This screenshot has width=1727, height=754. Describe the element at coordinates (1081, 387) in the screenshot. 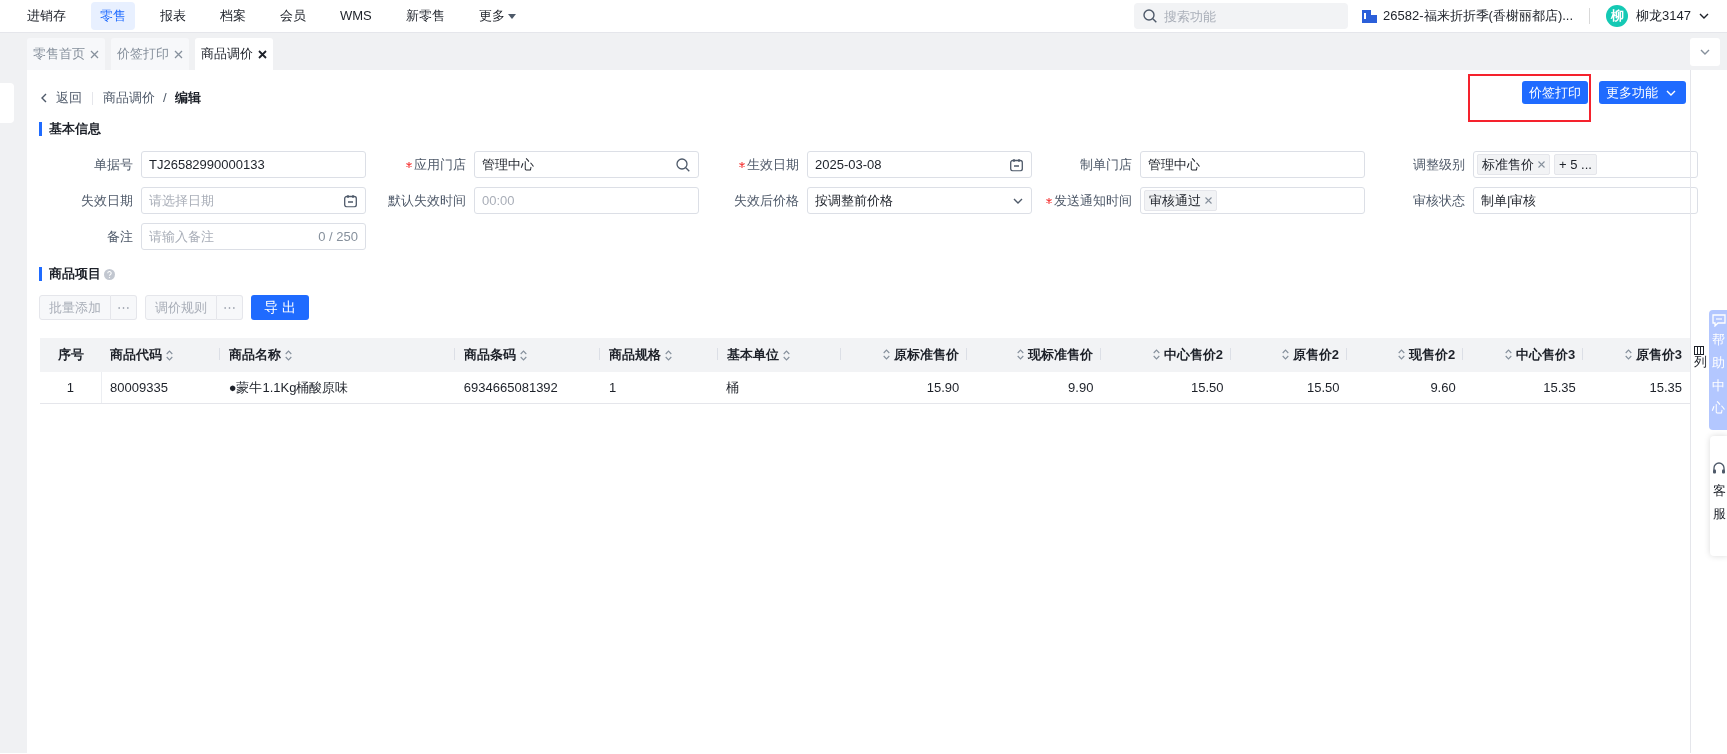

I see `table-cell: 9.90` at that location.